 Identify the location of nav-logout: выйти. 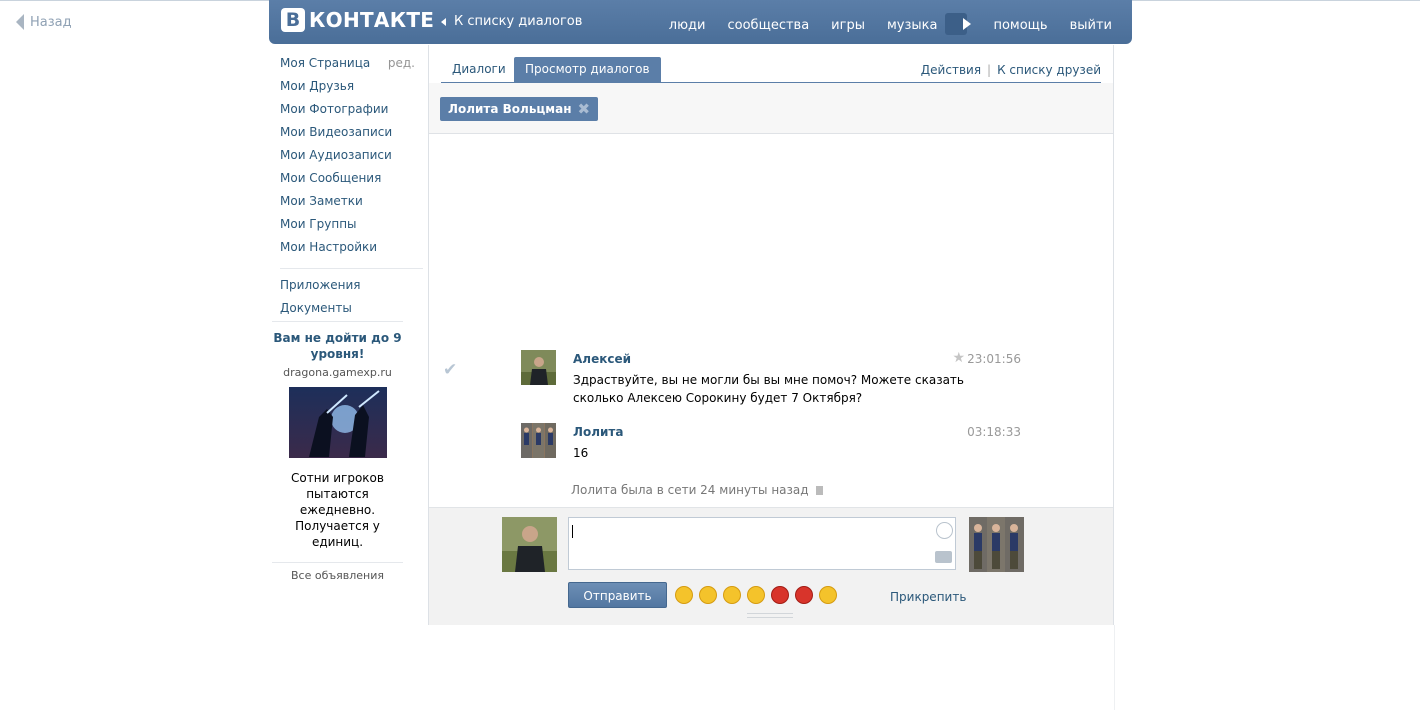
(1091, 25).